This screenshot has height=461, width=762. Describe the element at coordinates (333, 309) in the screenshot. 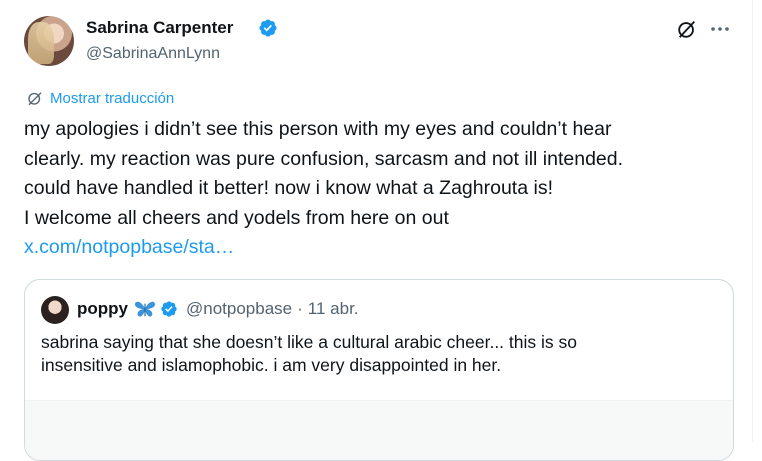

I see `quote-date: 11 abr.` at that location.